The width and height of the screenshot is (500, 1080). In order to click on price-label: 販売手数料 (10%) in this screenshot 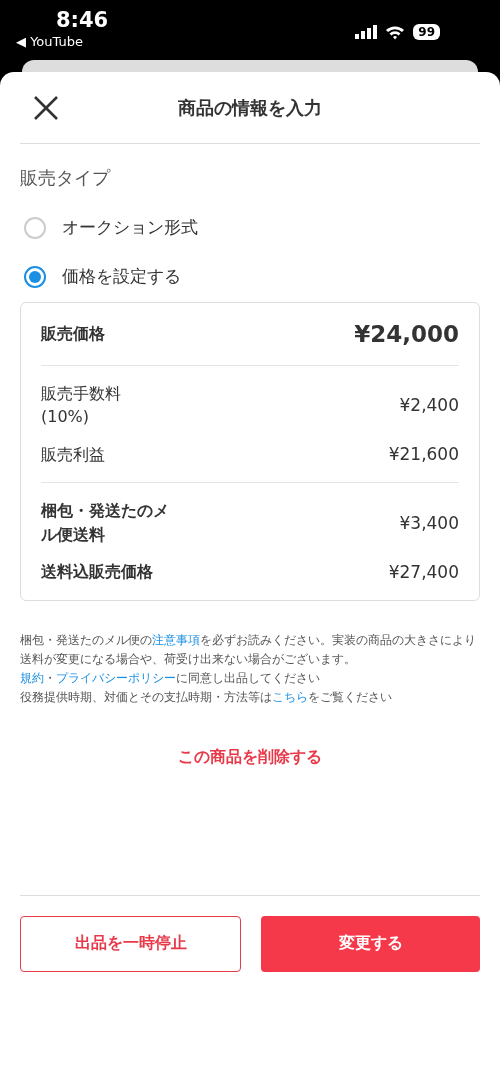, I will do `click(81, 406)`.